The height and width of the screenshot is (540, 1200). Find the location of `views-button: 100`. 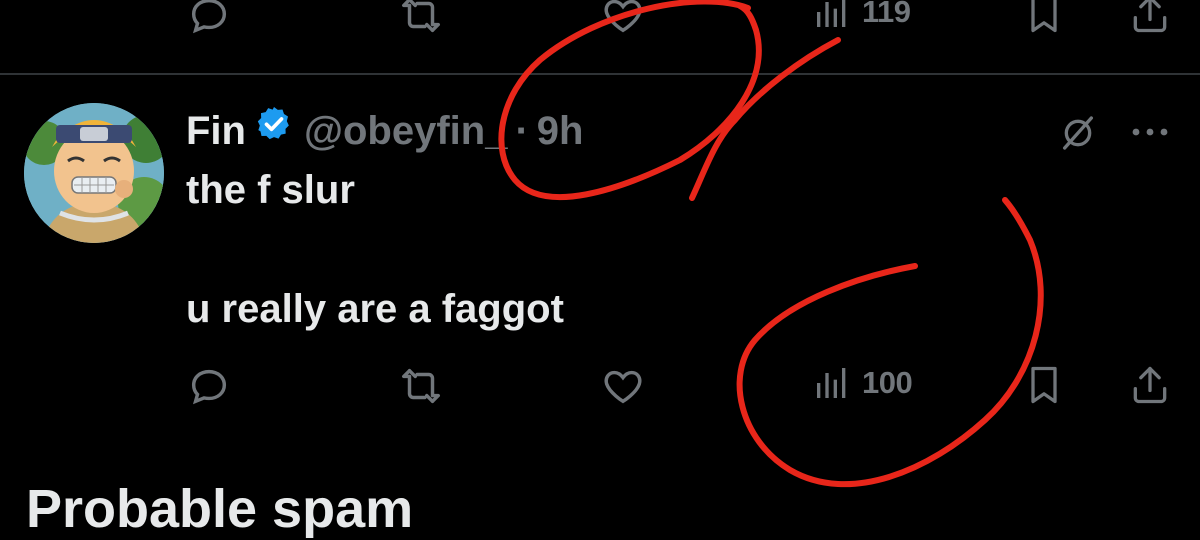

views-button: 100 is located at coordinates (862, 383).